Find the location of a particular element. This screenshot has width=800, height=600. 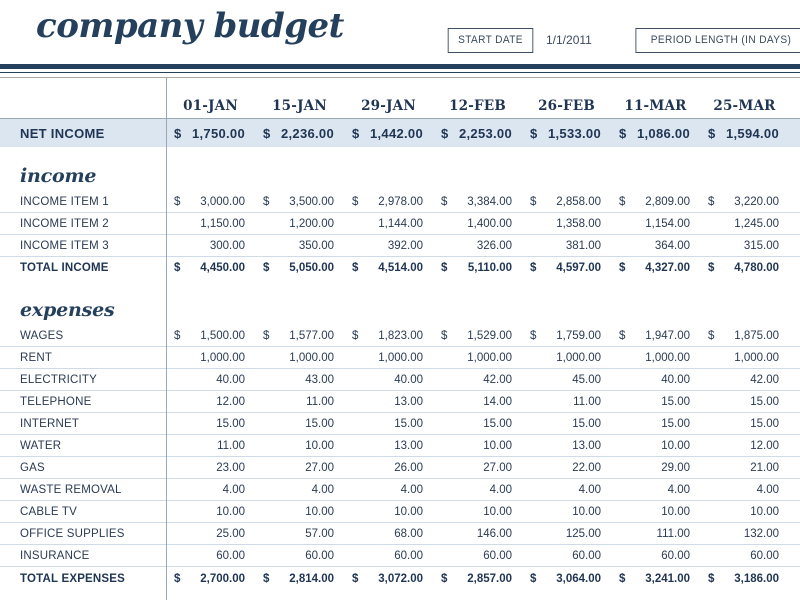

cell: 300.00 is located at coordinates (210, 245).